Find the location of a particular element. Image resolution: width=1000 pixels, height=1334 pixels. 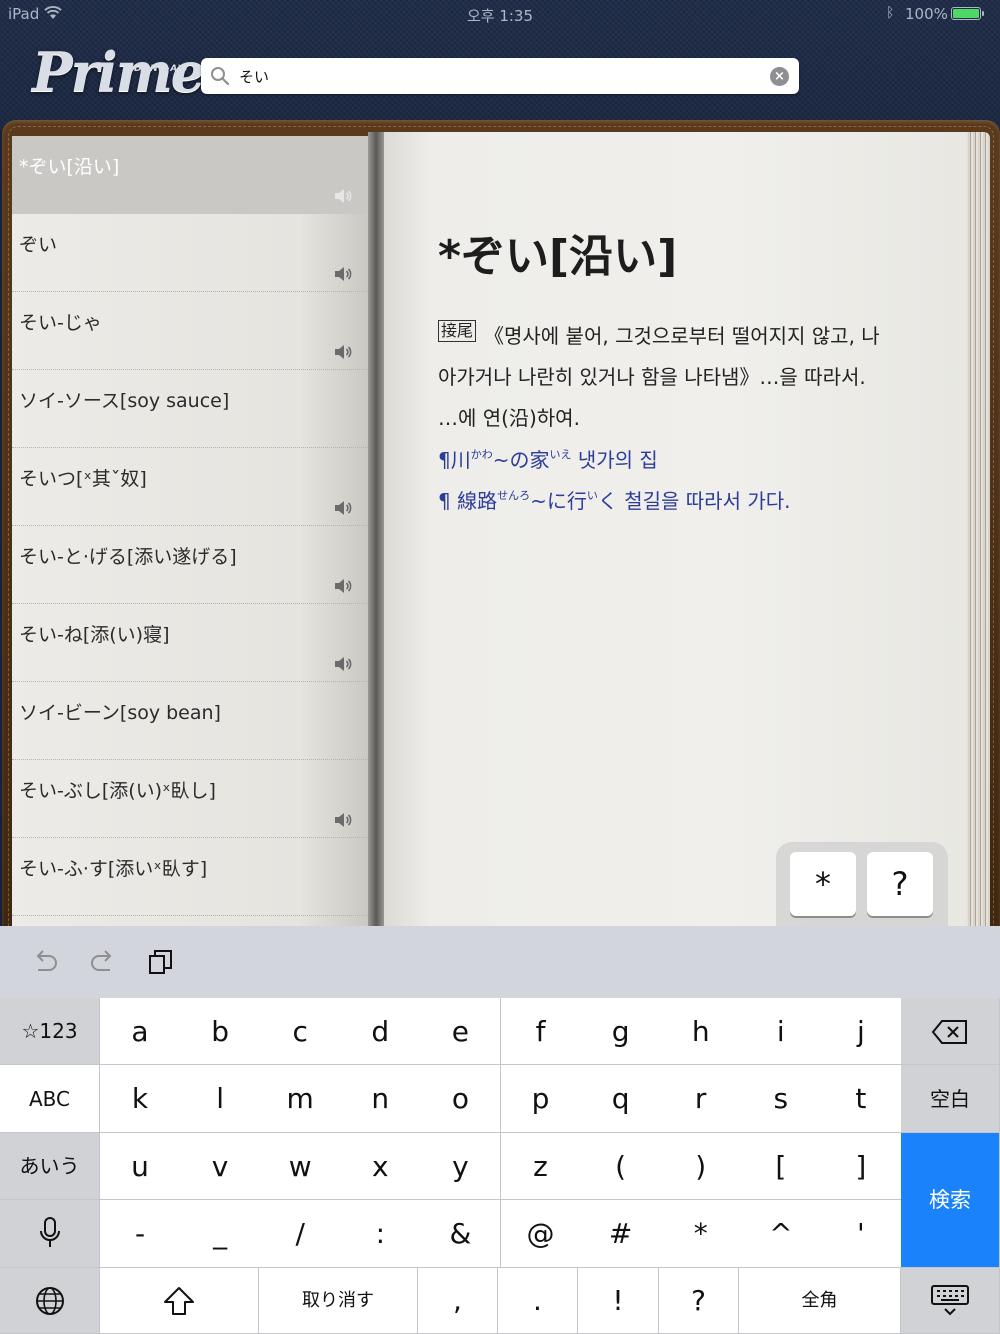

wildcard-question-button: ? is located at coordinates (900, 884).